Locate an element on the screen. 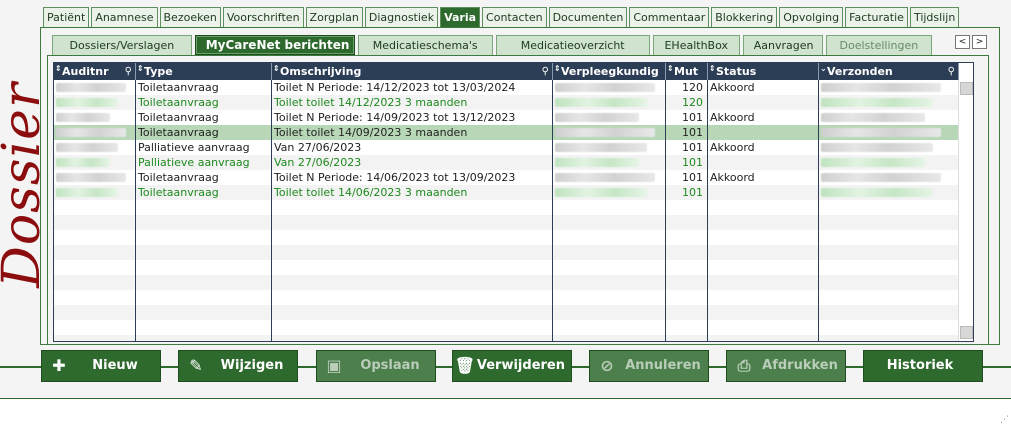 This screenshot has height=427, width=1011. tab-pati-nt: Patiënt is located at coordinates (66, 17).